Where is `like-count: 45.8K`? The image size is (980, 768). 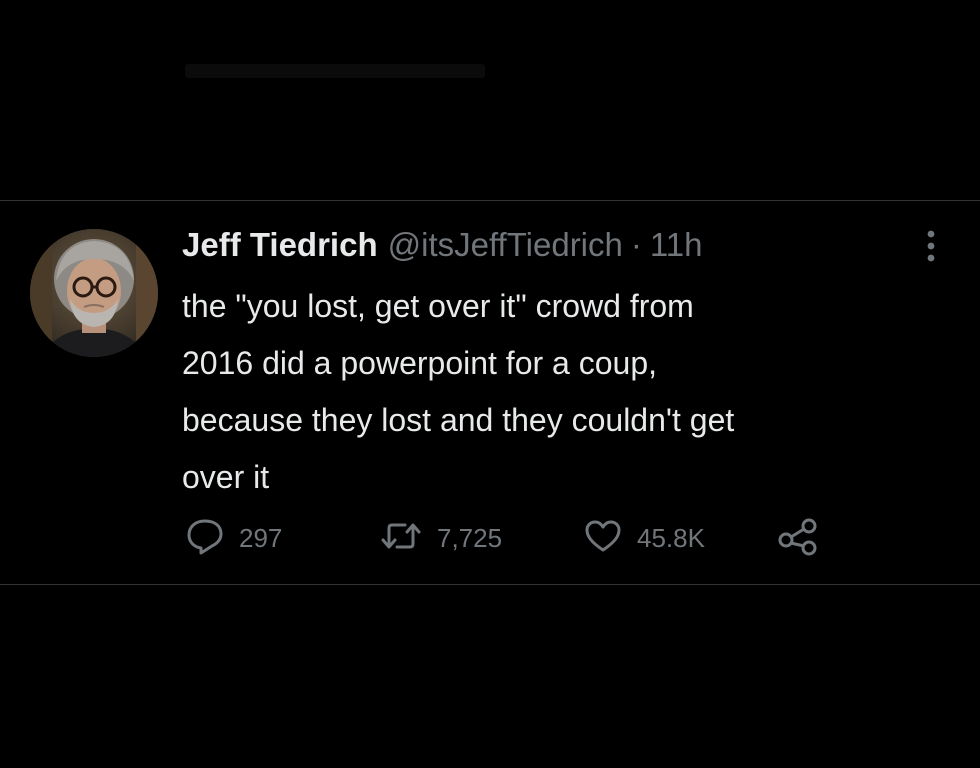
like-count: 45.8K is located at coordinates (671, 537).